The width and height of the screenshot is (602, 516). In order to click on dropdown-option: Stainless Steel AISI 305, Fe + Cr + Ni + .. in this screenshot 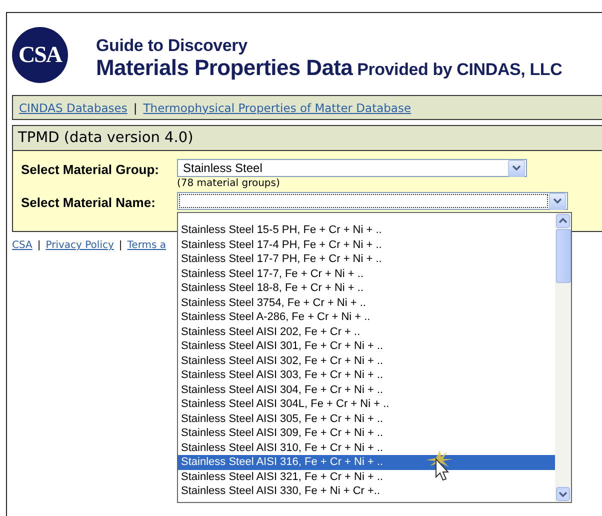, I will do `click(366, 419)`.